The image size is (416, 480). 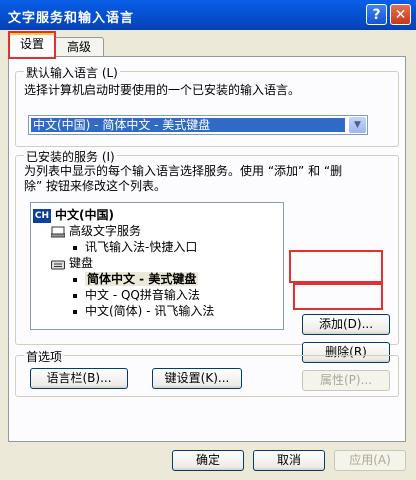 I want to click on preferences-label: 首选项, so click(x=44, y=356).